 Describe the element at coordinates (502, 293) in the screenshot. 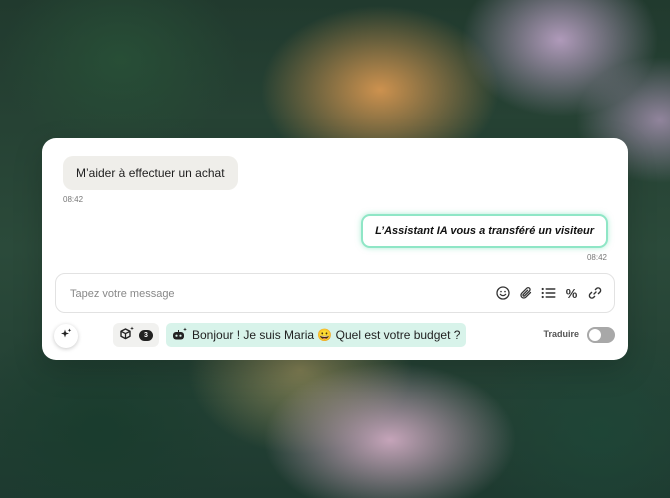

I see `emoji-icon` at that location.